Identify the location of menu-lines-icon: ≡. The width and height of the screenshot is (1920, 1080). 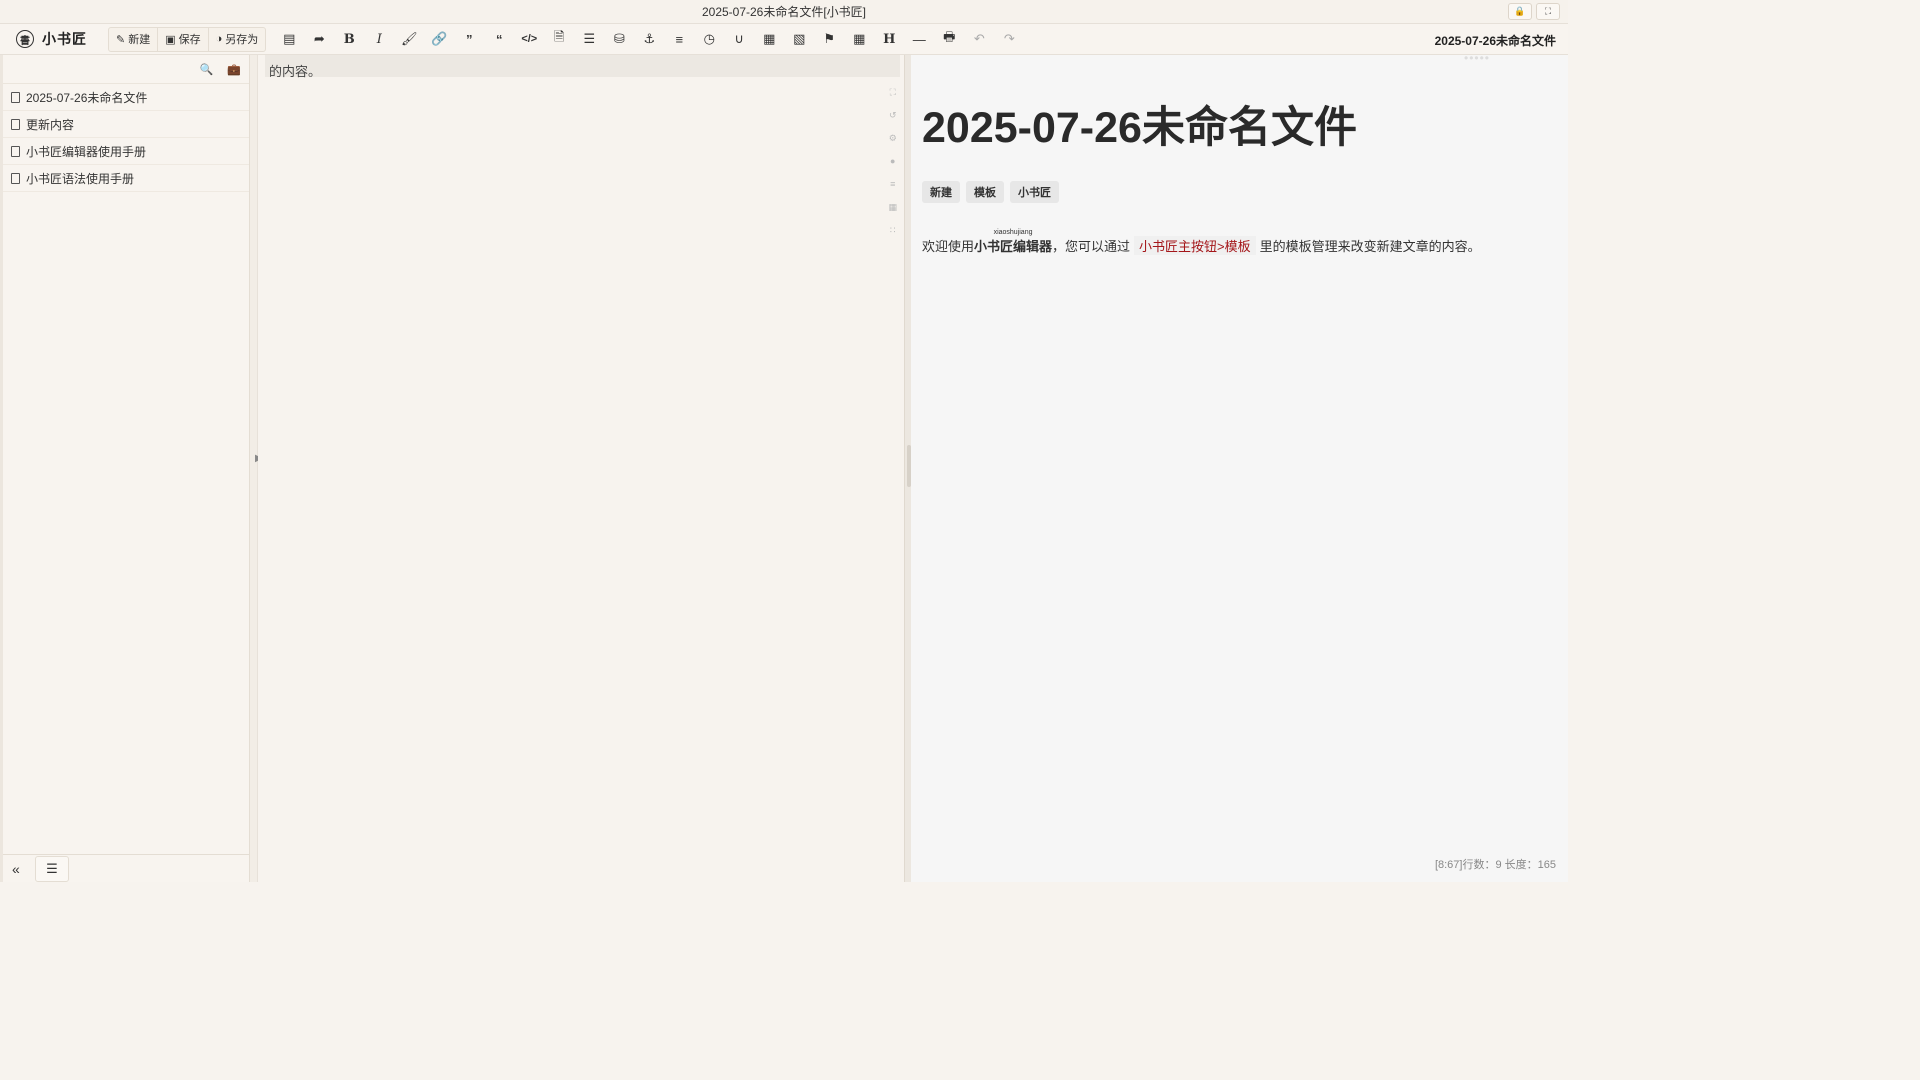
(892, 184).